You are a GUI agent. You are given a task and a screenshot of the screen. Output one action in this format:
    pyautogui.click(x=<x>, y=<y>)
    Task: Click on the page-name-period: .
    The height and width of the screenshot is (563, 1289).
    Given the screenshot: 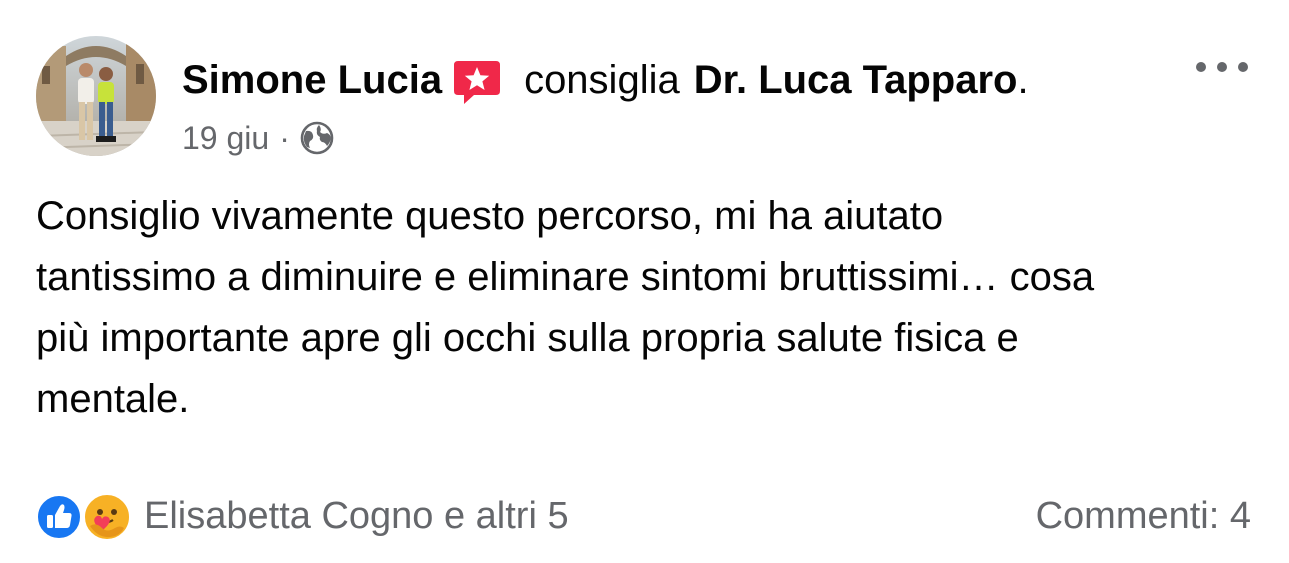 What is the action you would take?
    pyautogui.click(x=1023, y=79)
    